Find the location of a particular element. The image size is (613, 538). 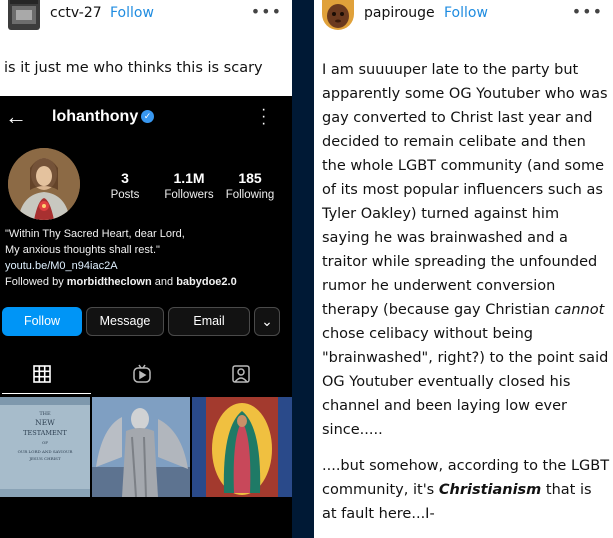

post-header: cctv-27 Follow ••• is located at coordinates (146, 15).